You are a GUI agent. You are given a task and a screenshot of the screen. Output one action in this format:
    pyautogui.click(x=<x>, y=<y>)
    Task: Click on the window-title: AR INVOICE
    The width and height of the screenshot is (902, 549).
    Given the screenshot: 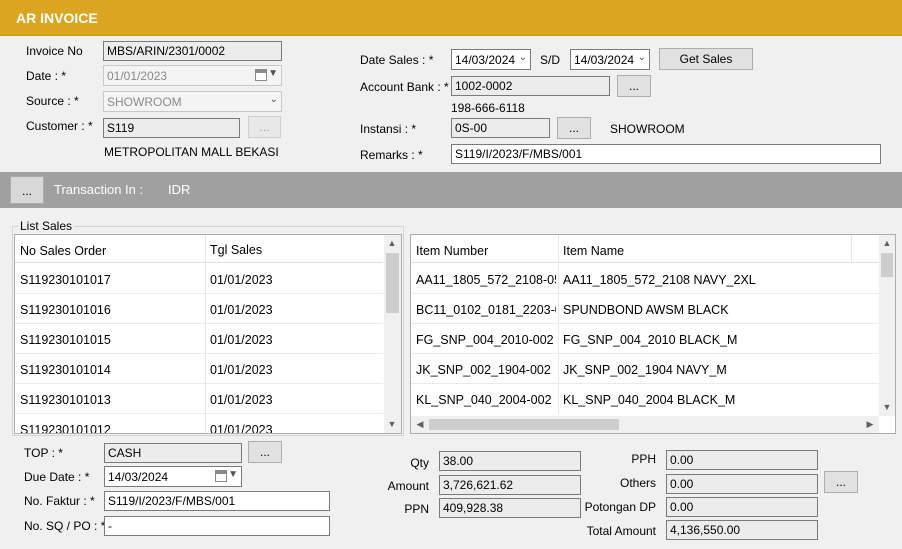 What is the action you would take?
    pyautogui.click(x=57, y=18)
    